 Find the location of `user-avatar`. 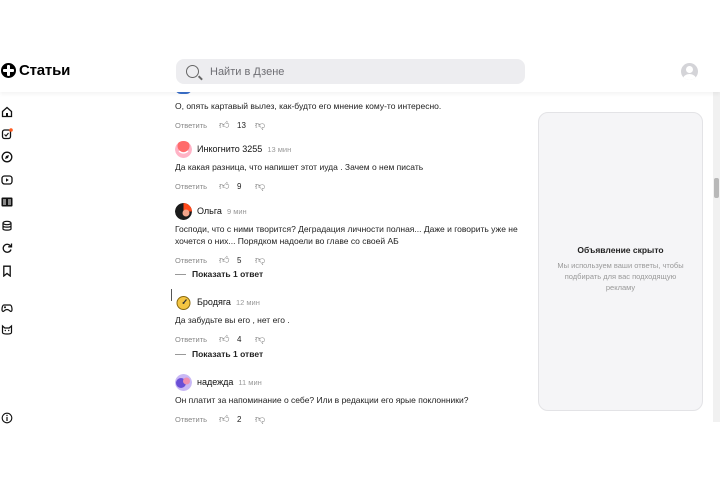

user-avatar is located at coordinates (689, 71).